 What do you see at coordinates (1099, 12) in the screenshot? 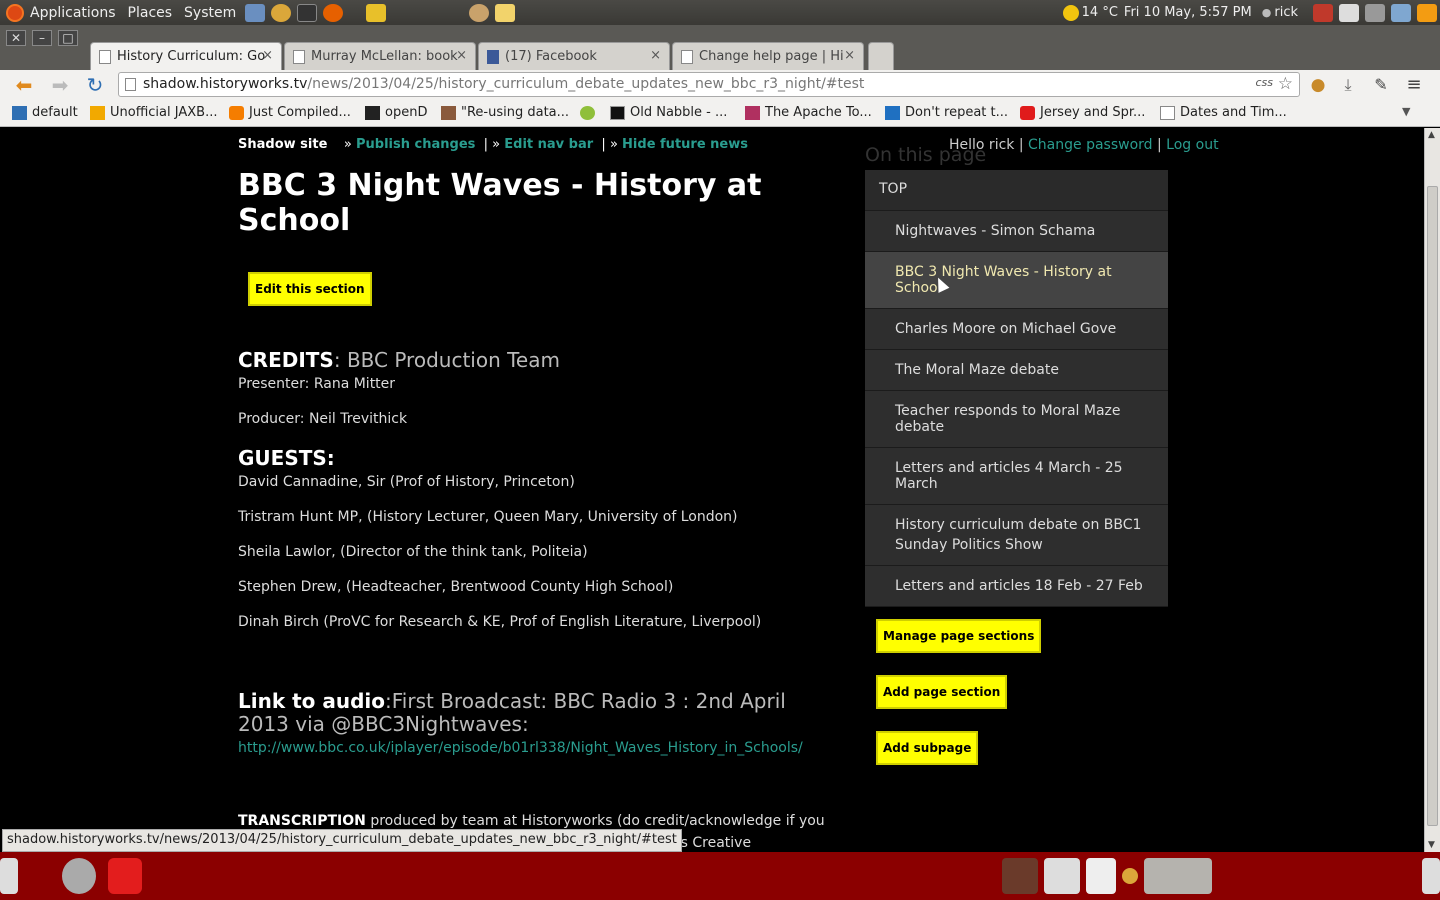
I see `weather-temp: 14 °C` at bounding box center [1099, 12].